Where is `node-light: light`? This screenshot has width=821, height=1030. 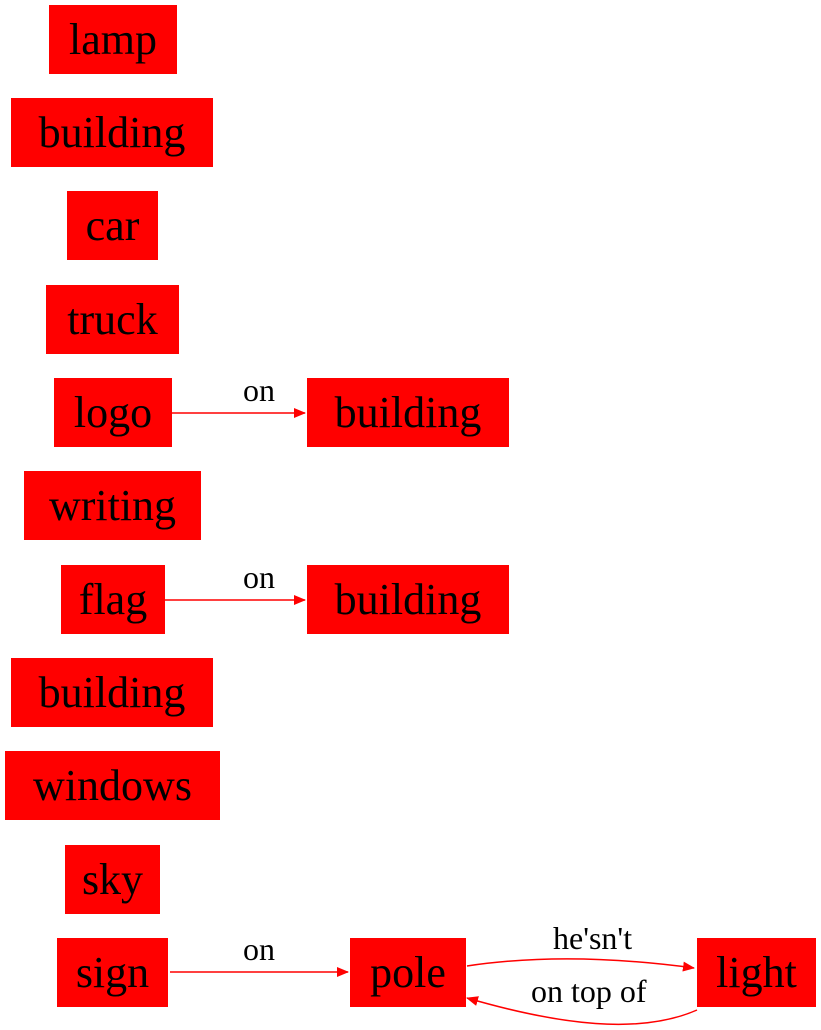
node-light: light is located at coordinates (756, 972).